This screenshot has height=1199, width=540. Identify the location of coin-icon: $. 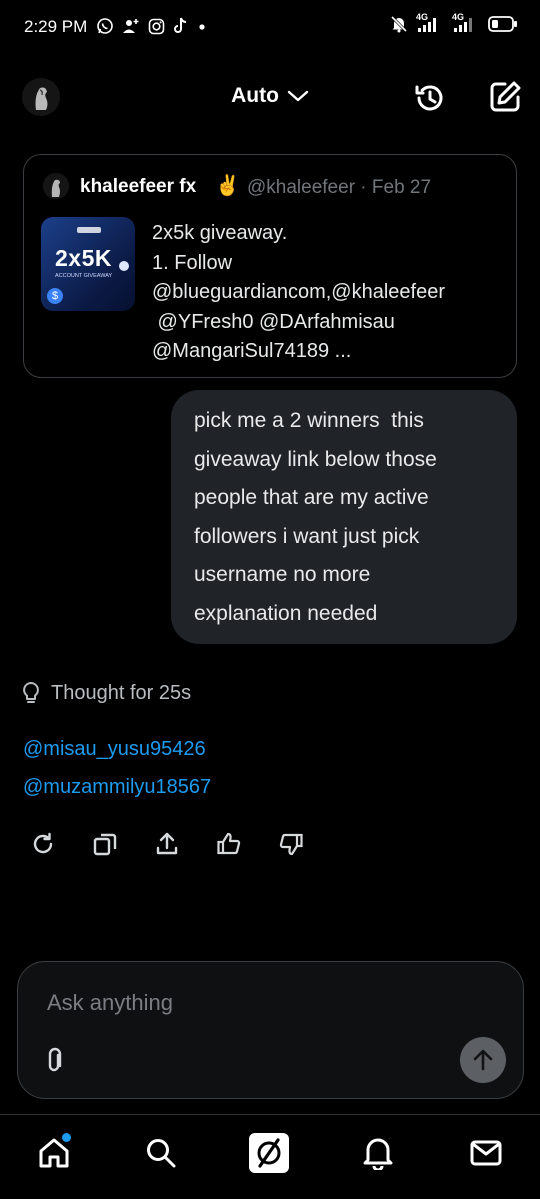
(55, 296).